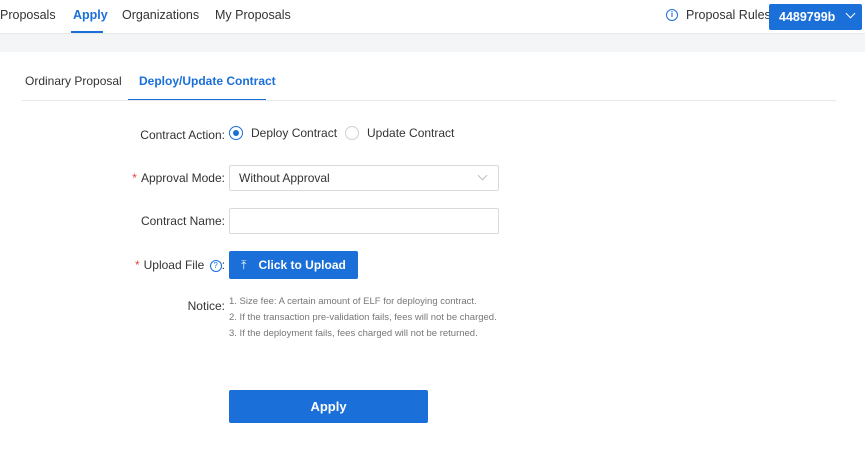 The height and width of the screenshot is (456, 865). Describe the element at coordinates (244, 264) in the screenshot. I see `upload-icon: ⤒` at that location.